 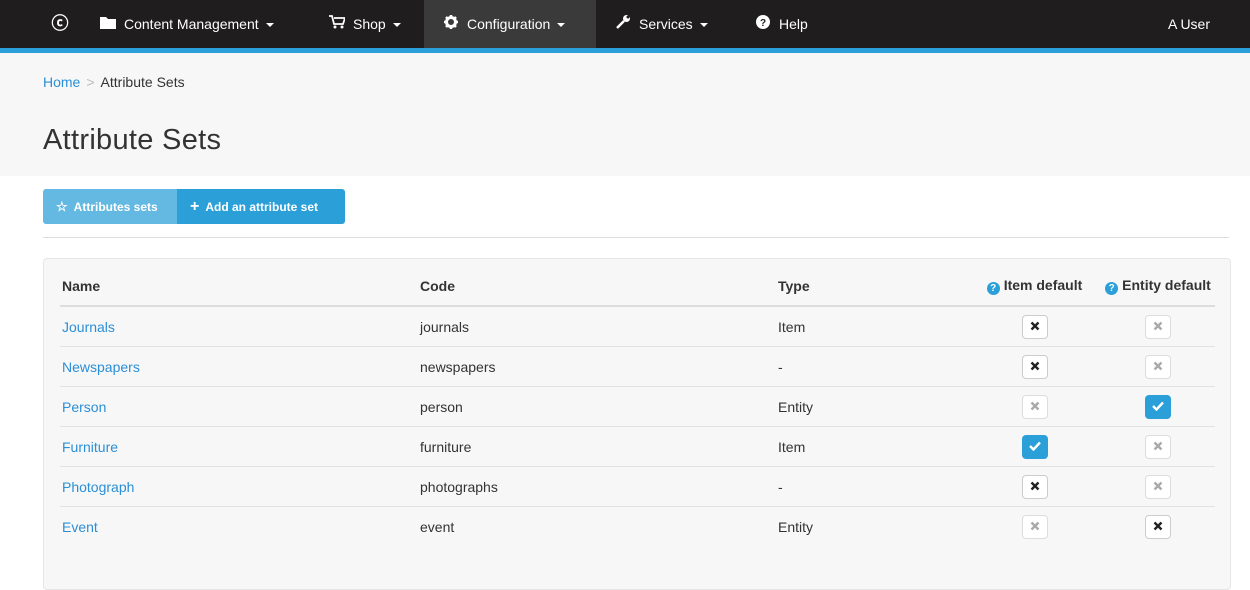 I want to click on column-header-code: Code, so click(x=599, y=287).